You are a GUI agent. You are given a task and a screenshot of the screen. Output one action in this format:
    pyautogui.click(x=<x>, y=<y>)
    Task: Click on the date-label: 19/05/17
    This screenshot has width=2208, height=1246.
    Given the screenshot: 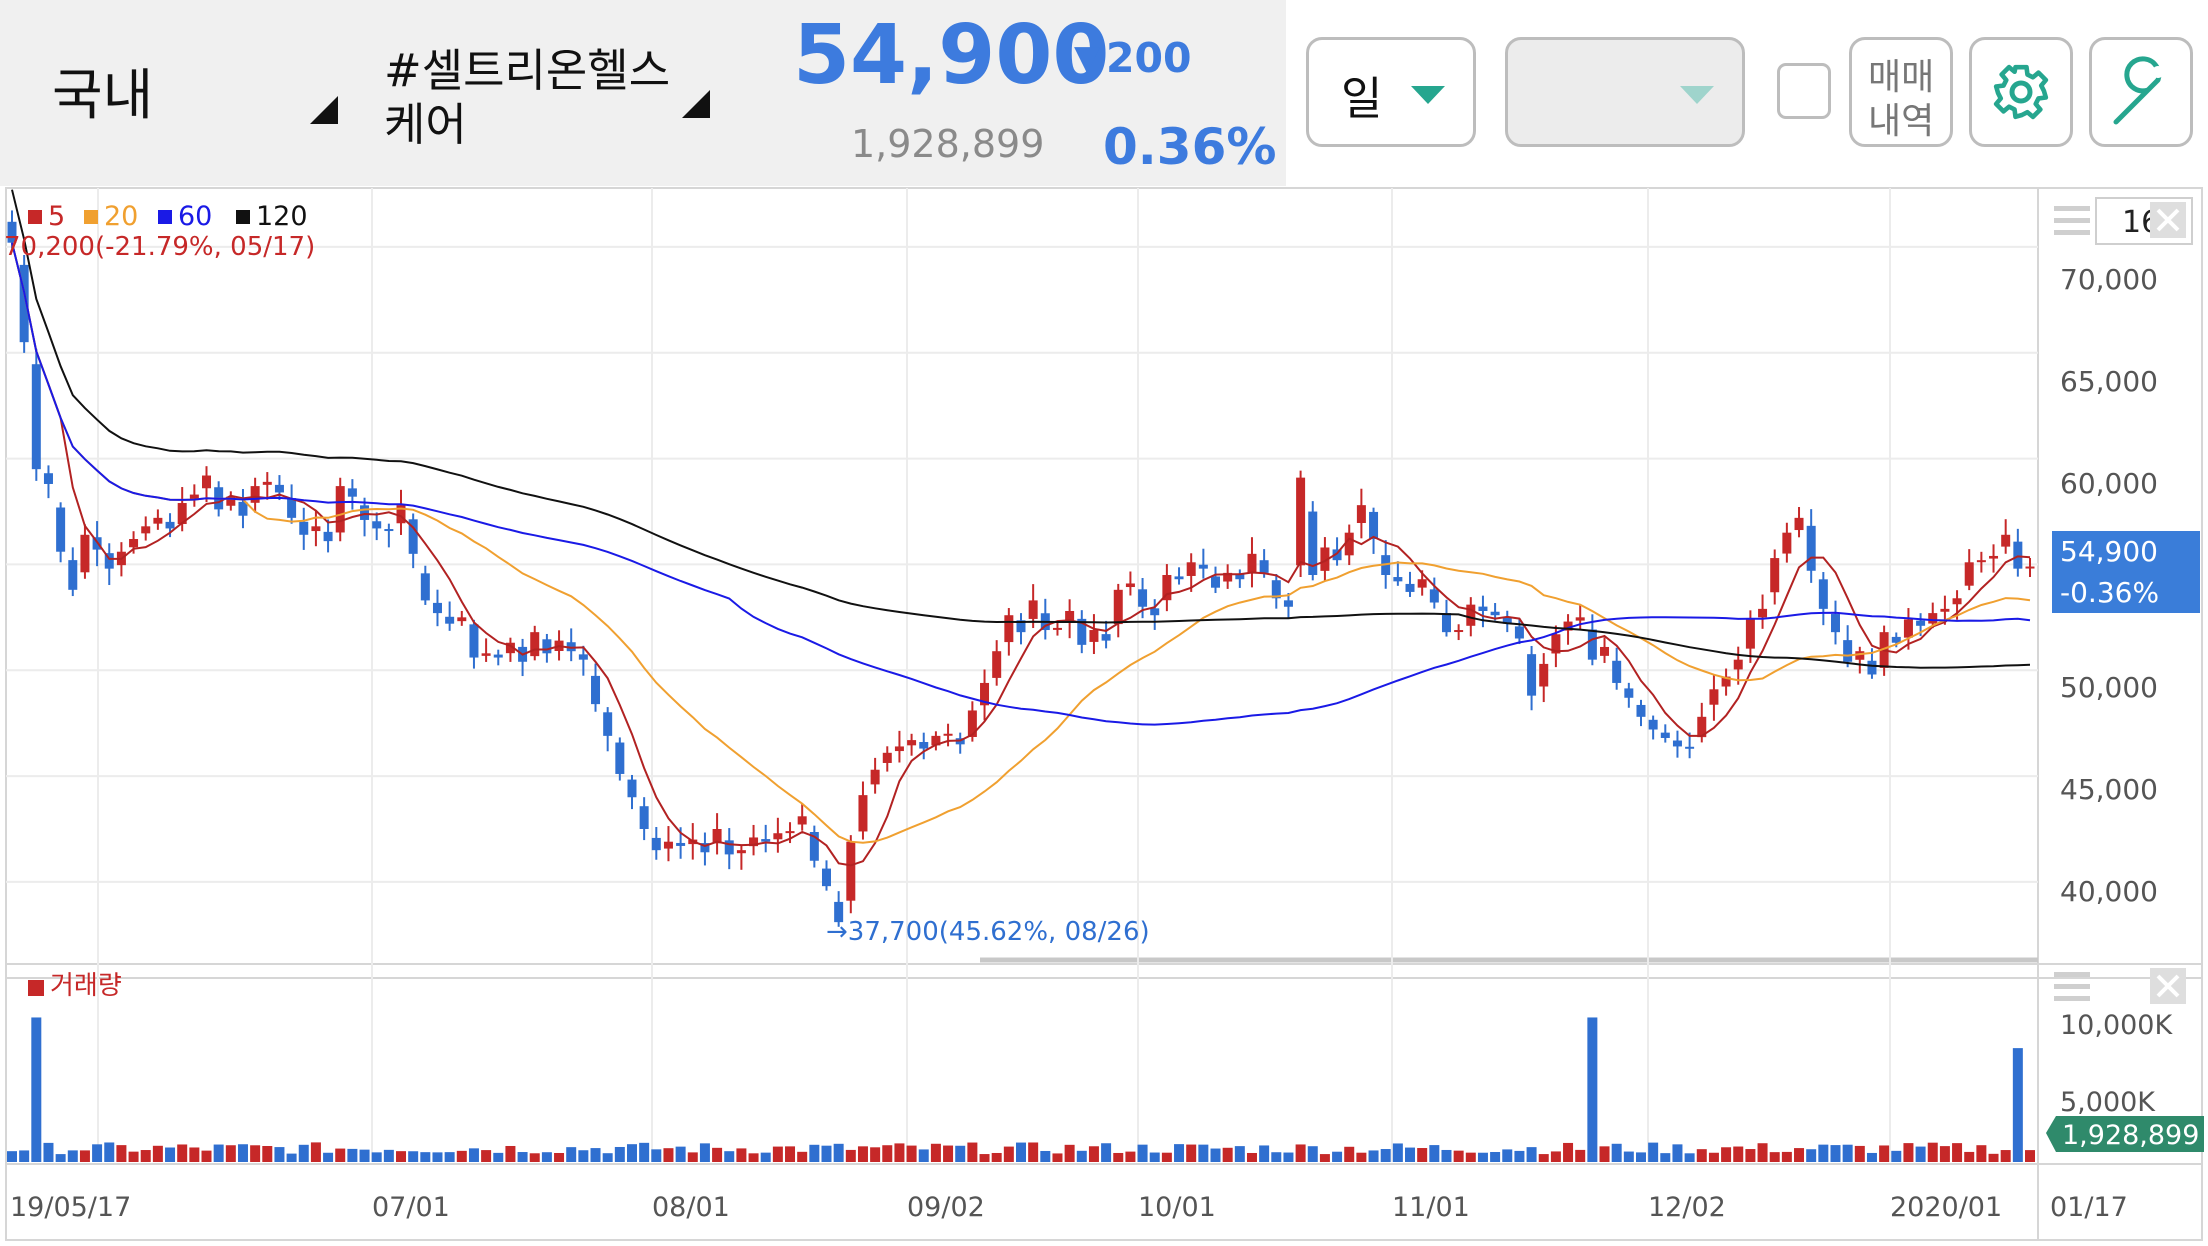 What is the action you would take?
    pyautogui.click(x=70, y=1207)
    